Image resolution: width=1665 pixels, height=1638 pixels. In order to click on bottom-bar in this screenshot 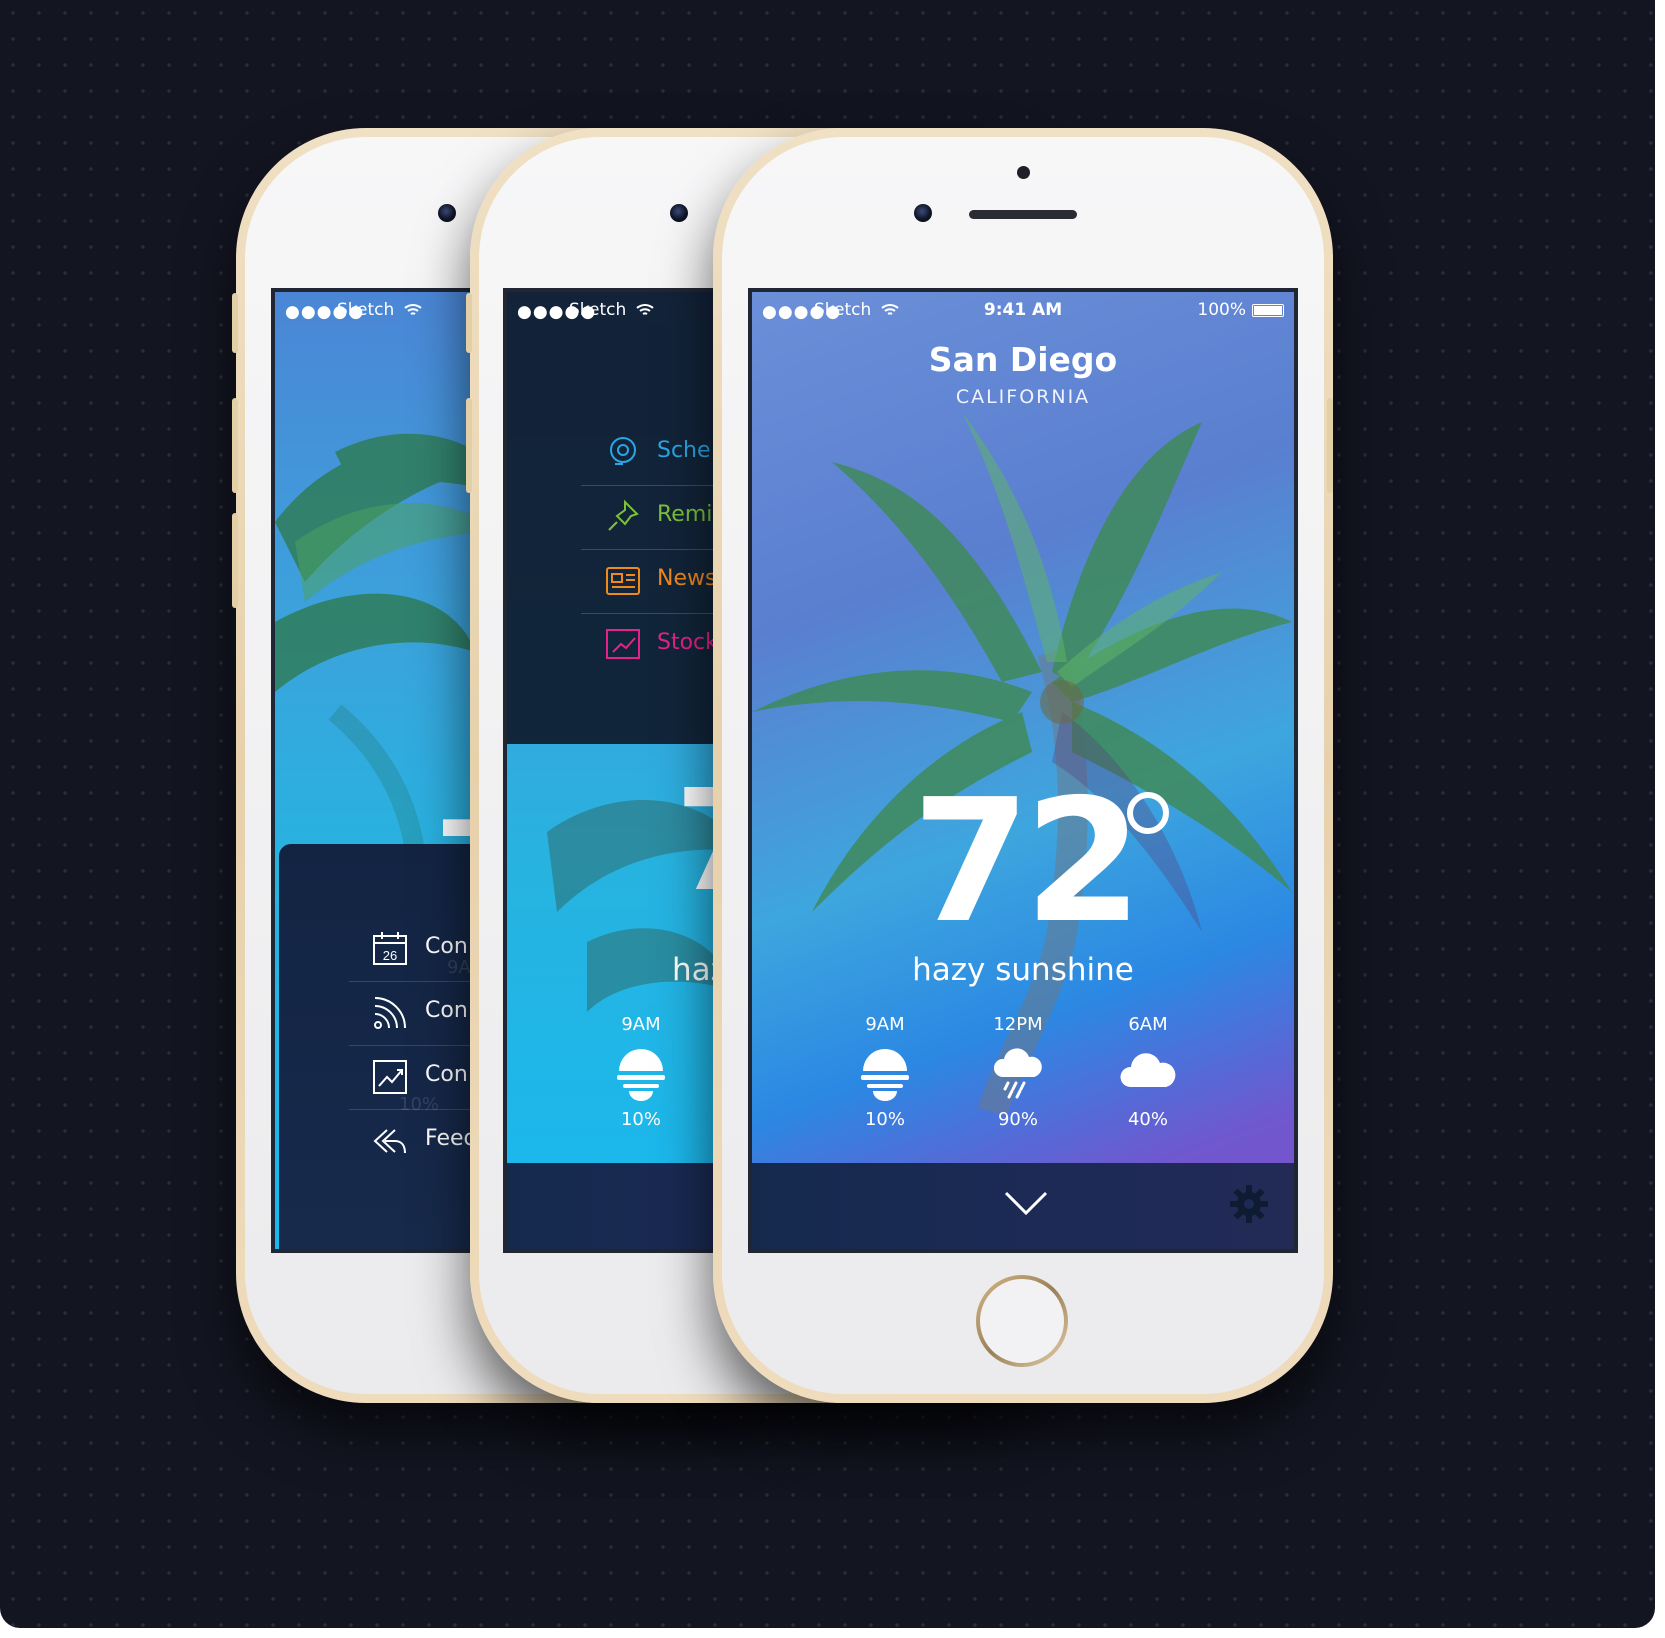, I will do `click(1023, 1206)`.